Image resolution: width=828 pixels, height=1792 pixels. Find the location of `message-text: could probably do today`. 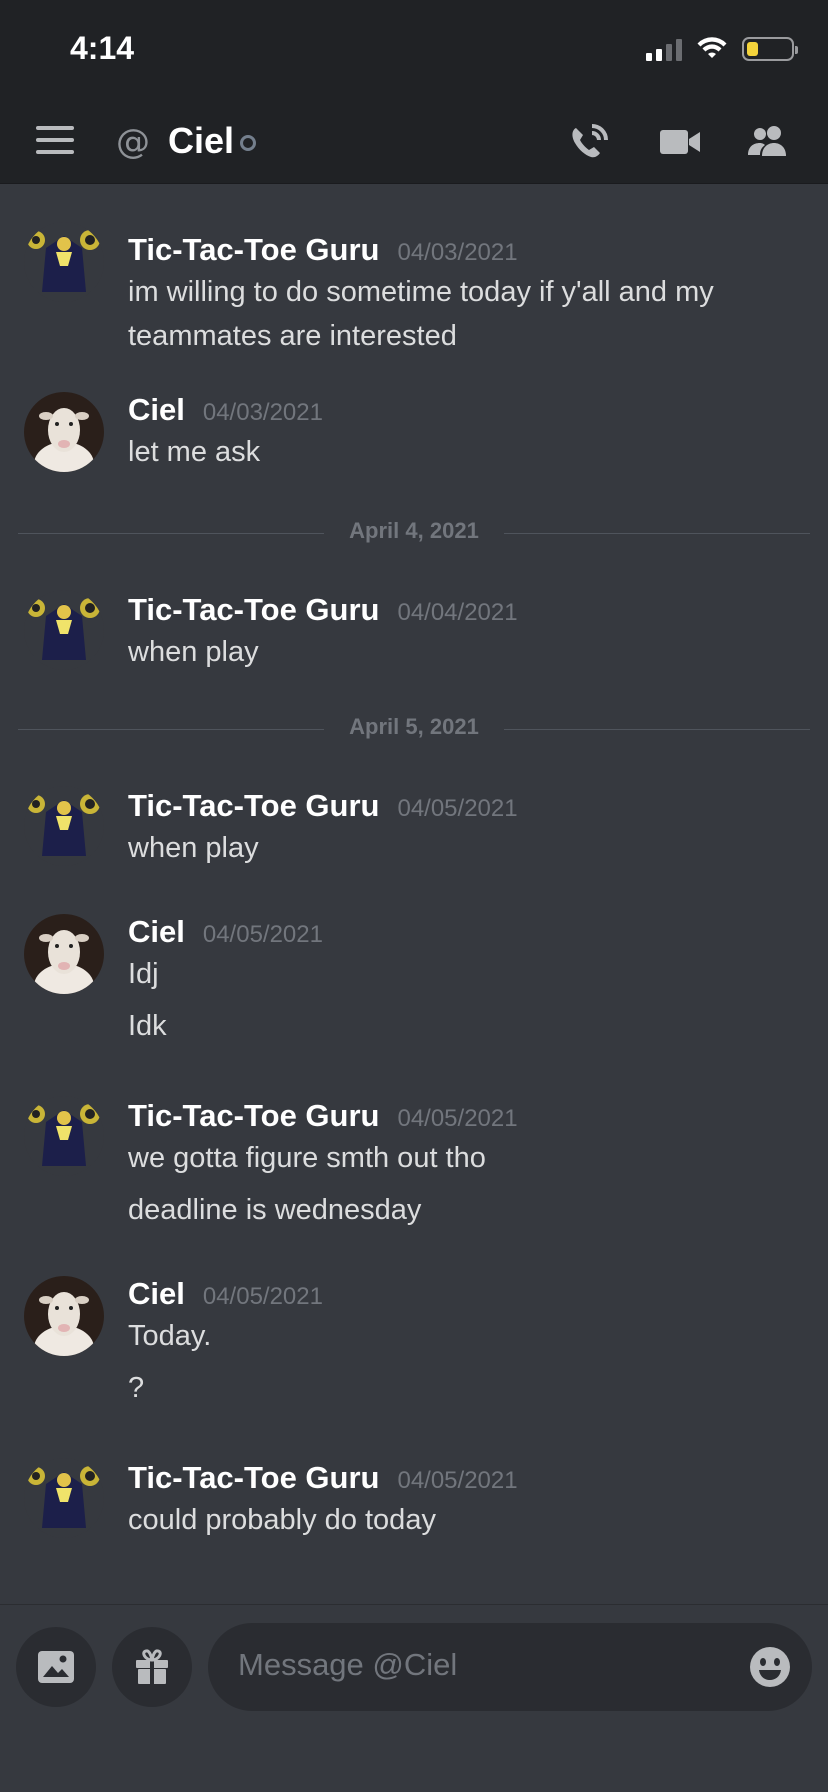

message-text: could probably do today is located at coordinates (282, 1520).